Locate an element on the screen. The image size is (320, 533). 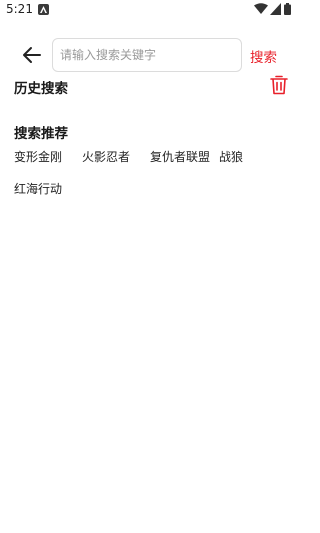
app-notification-icon is located at coordinates (43, 9).